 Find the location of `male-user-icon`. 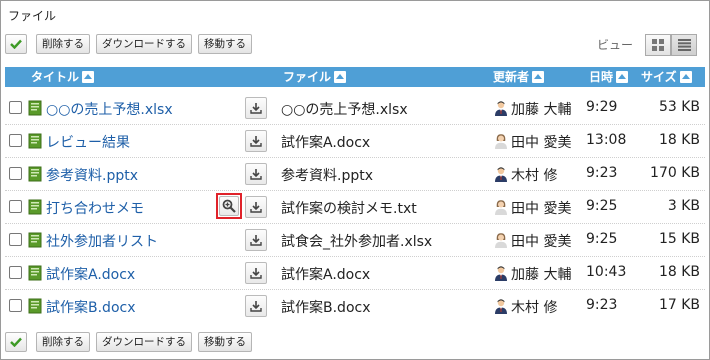

male-user-icon is located at coordinates (501, 174).